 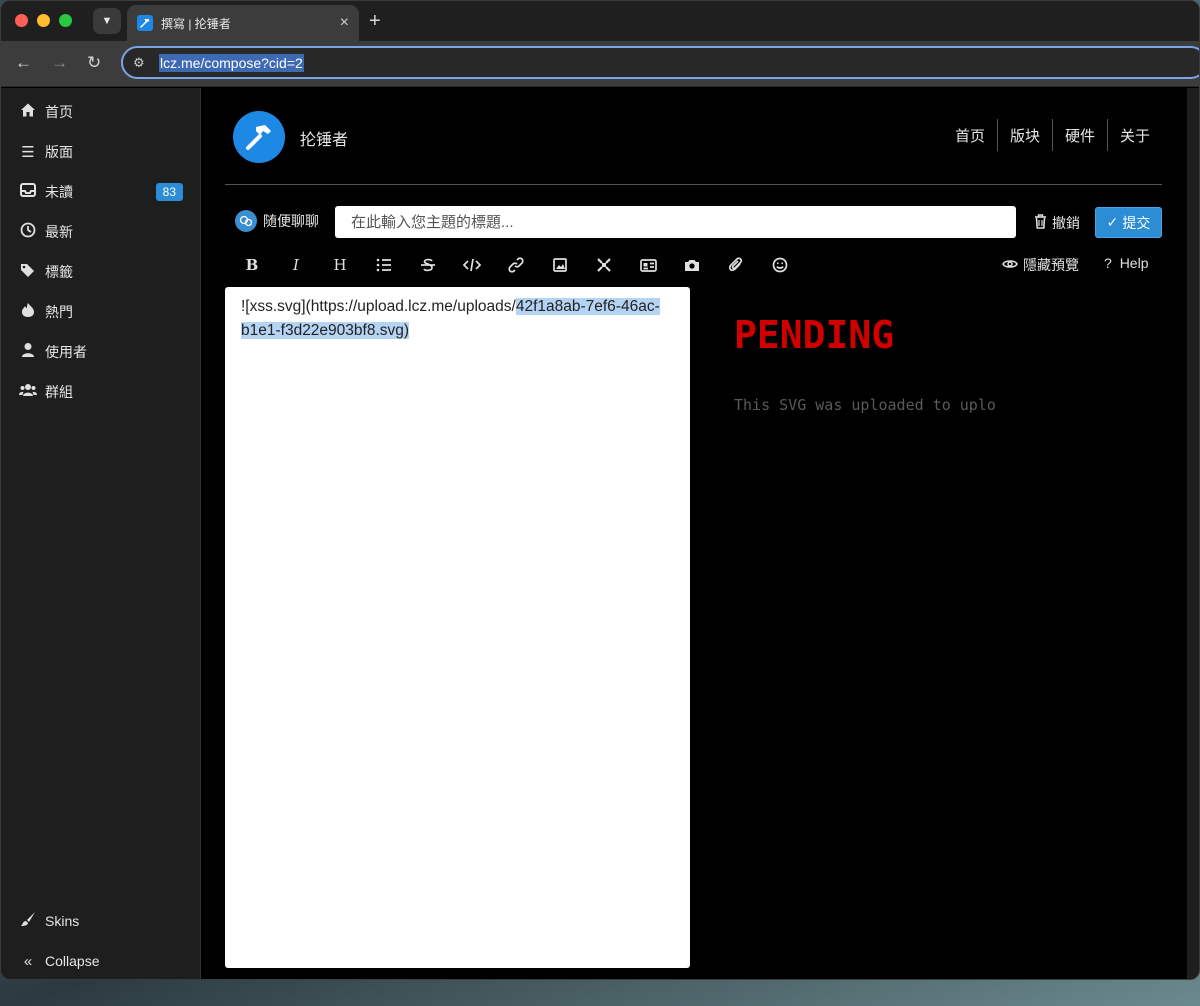 I want to click on attachment-icon, so click(x=736, y=265).